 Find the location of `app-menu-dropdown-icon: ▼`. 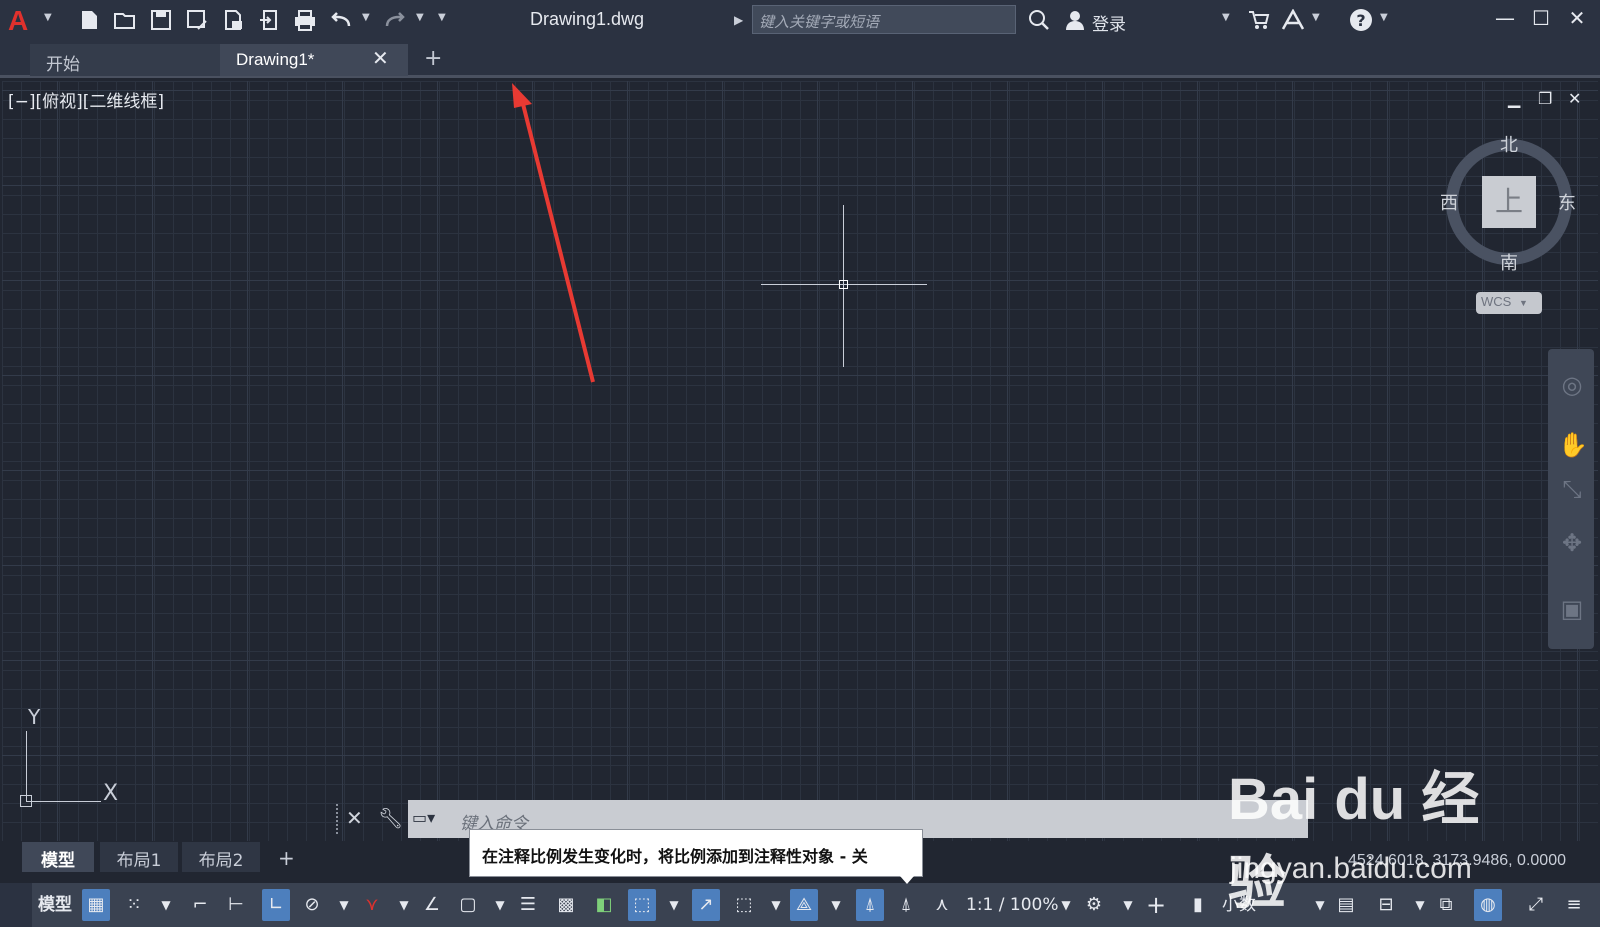

app-menu-dropdown-icon: ▼ is located at coordinates (49, 19).